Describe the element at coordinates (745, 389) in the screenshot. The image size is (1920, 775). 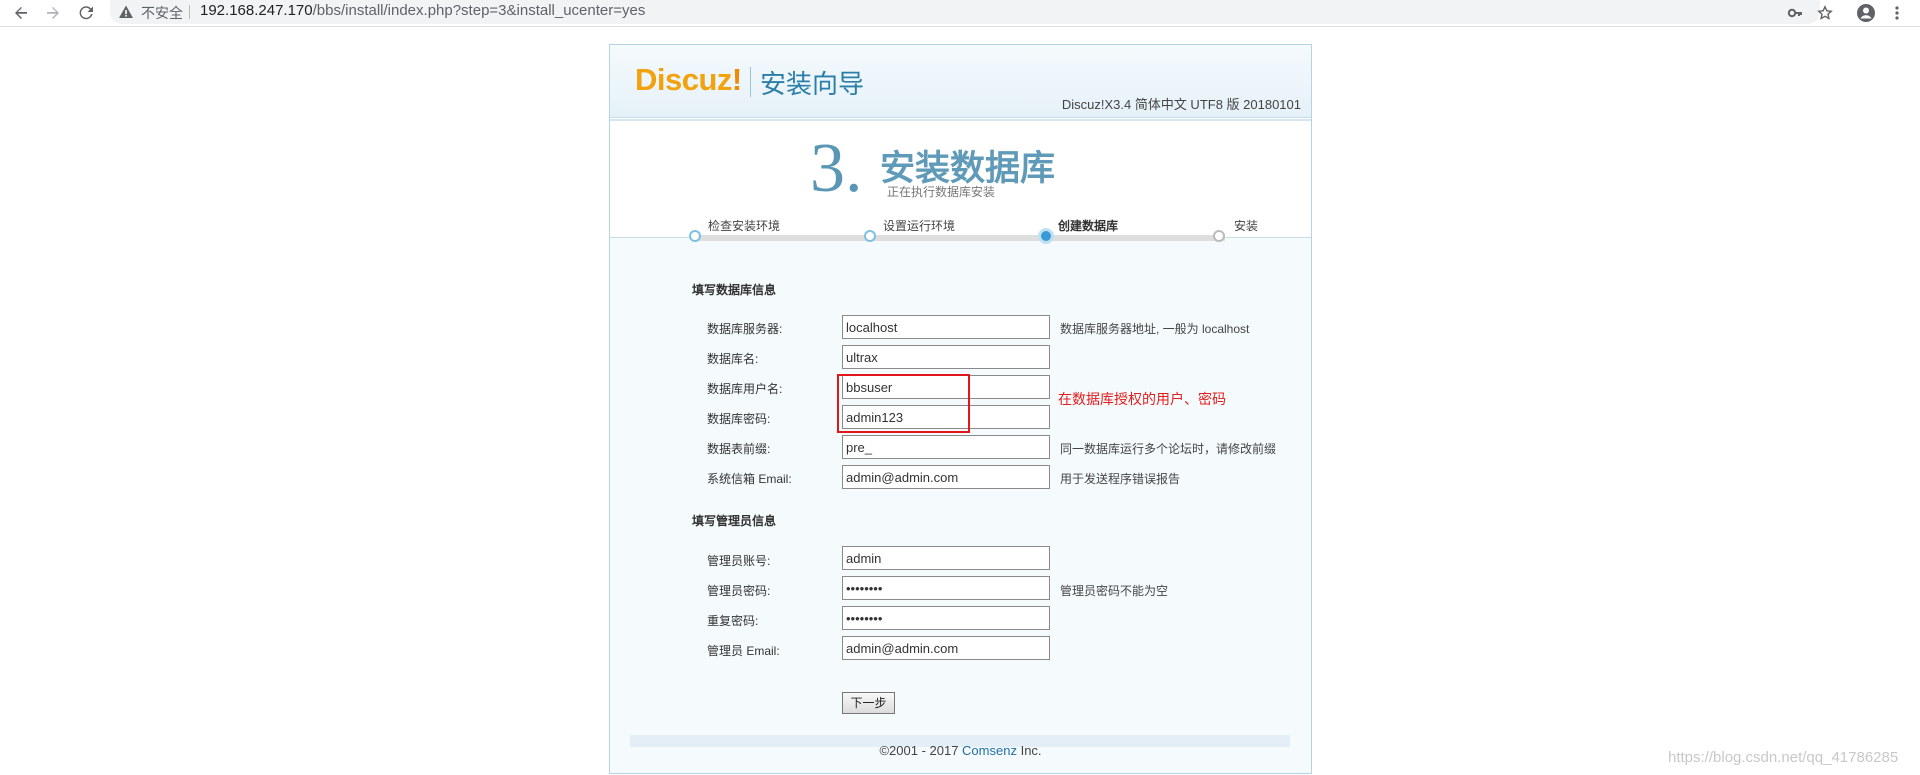
I see `field-label: 数据库用户名:` at that location.